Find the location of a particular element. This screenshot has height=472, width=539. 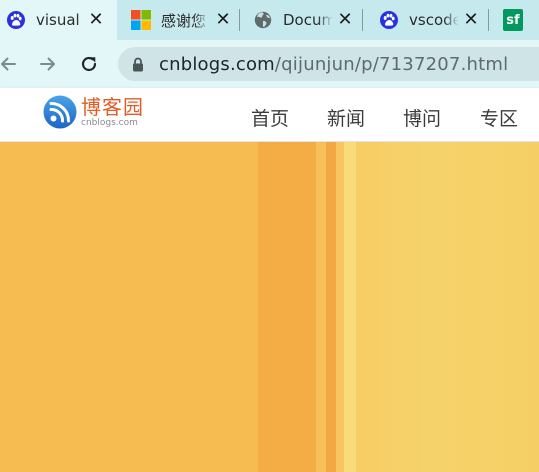

tab-title: vscode is located at coordinates (434, 20).